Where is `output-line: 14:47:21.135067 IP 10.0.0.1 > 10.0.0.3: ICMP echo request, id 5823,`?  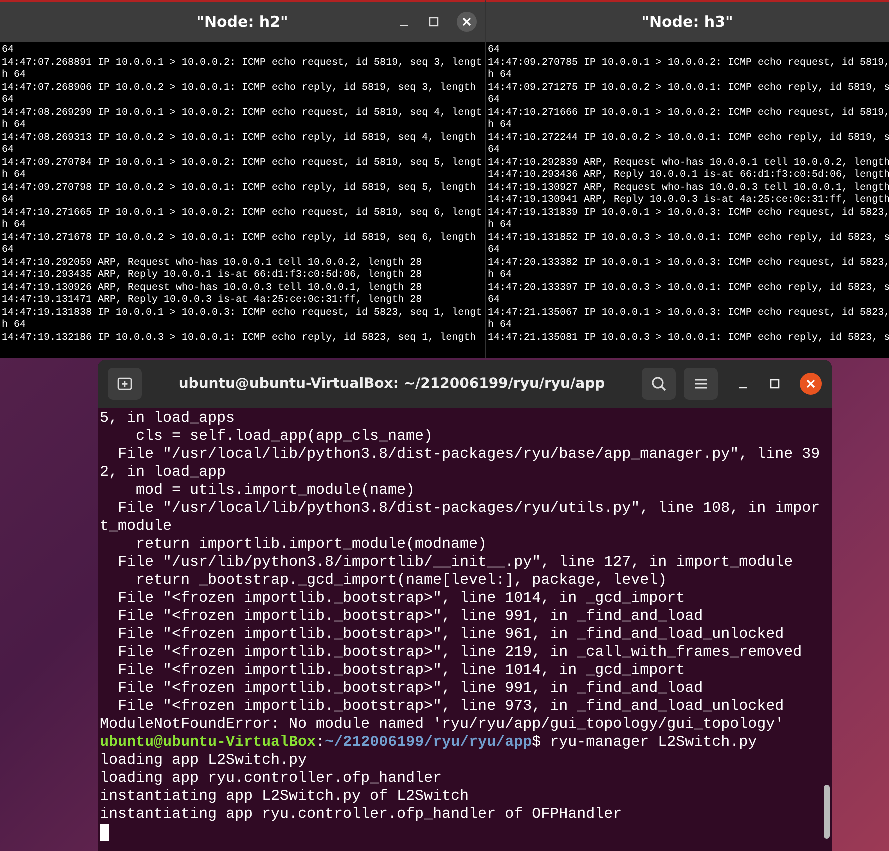
output-line: 14:47:21.135067 IP 10.0.0.1 > 10.0.0.3: ICMP echo request, id 5823, is located at coordinates (687, 314).